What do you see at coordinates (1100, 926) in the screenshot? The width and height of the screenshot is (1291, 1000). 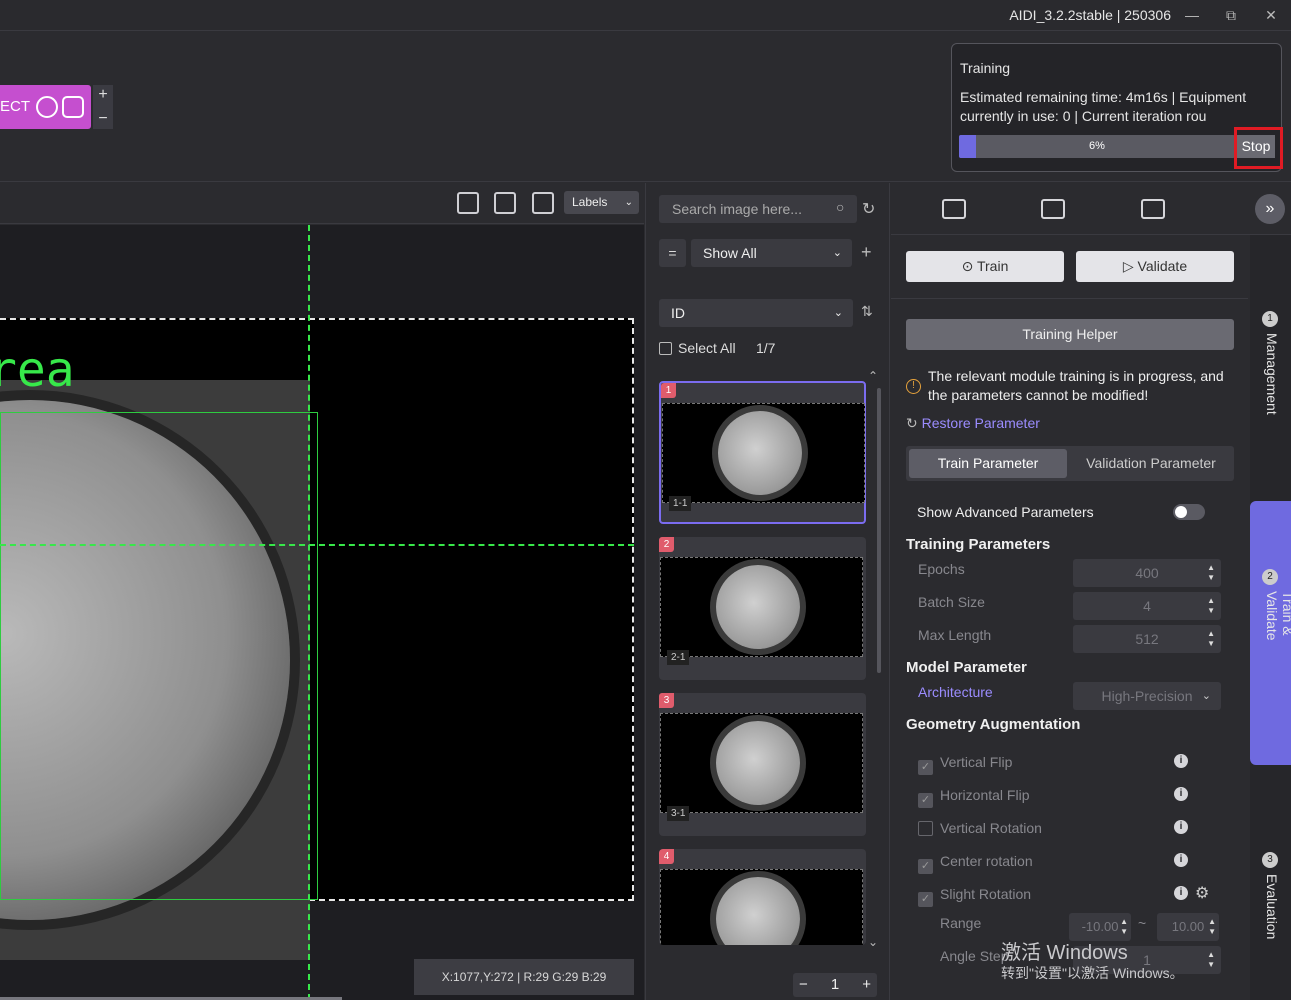 I see `range-min-value: -10.00` at bounding box center [1100, 926].